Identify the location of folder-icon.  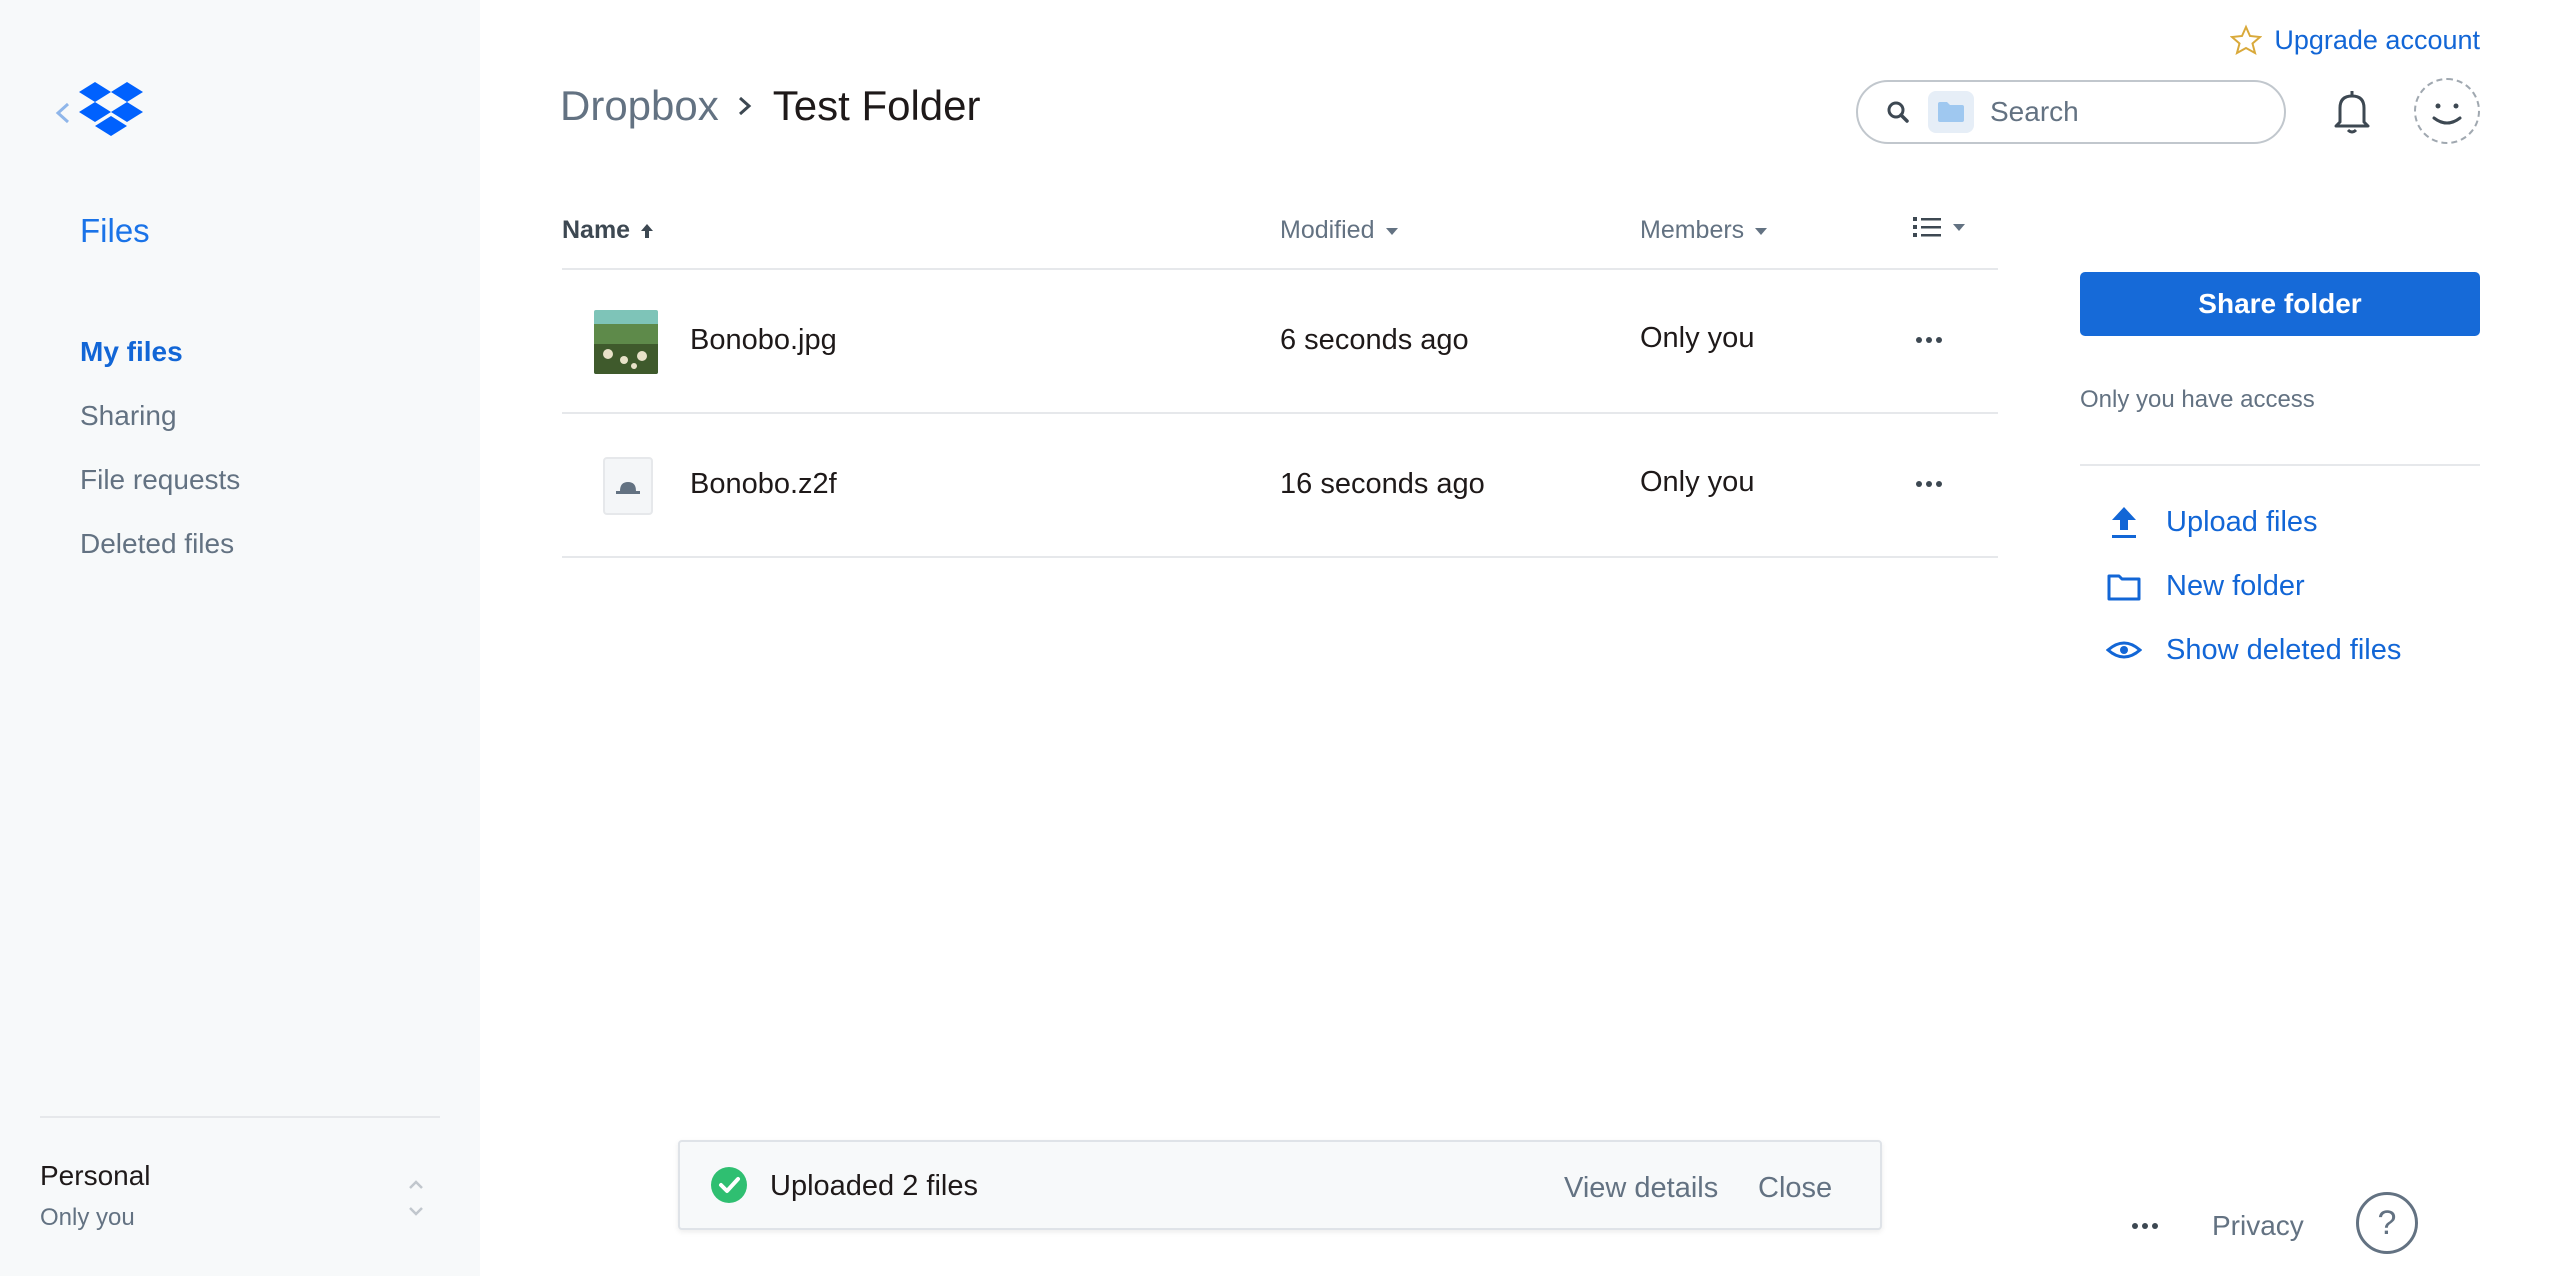
(2124, 587).